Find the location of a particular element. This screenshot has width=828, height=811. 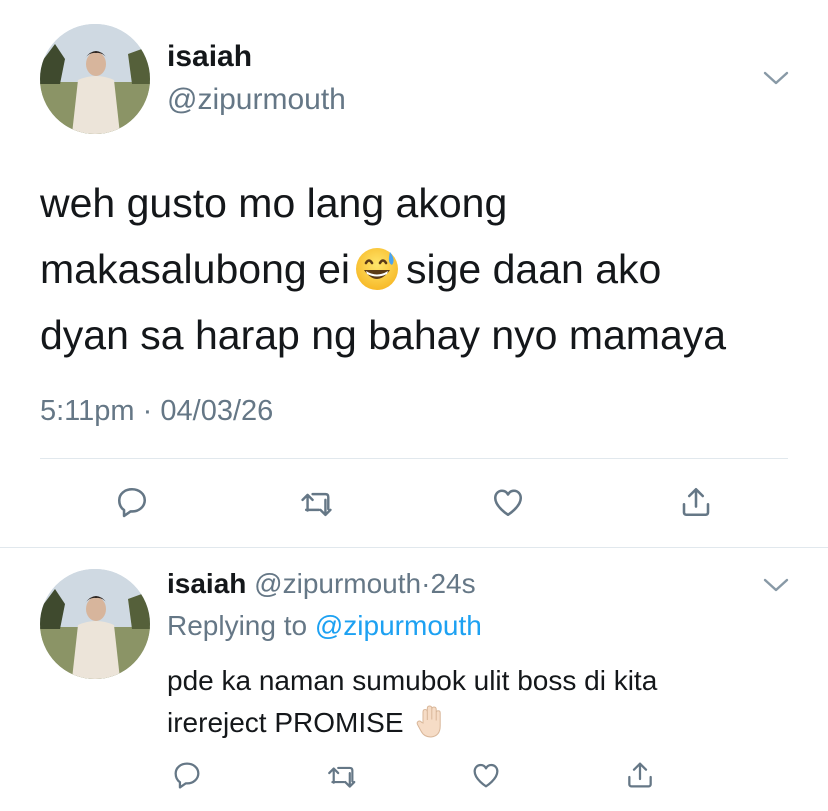

reply-header: isaiah @zipurmouth·24s is located at coordinates (321, 584).